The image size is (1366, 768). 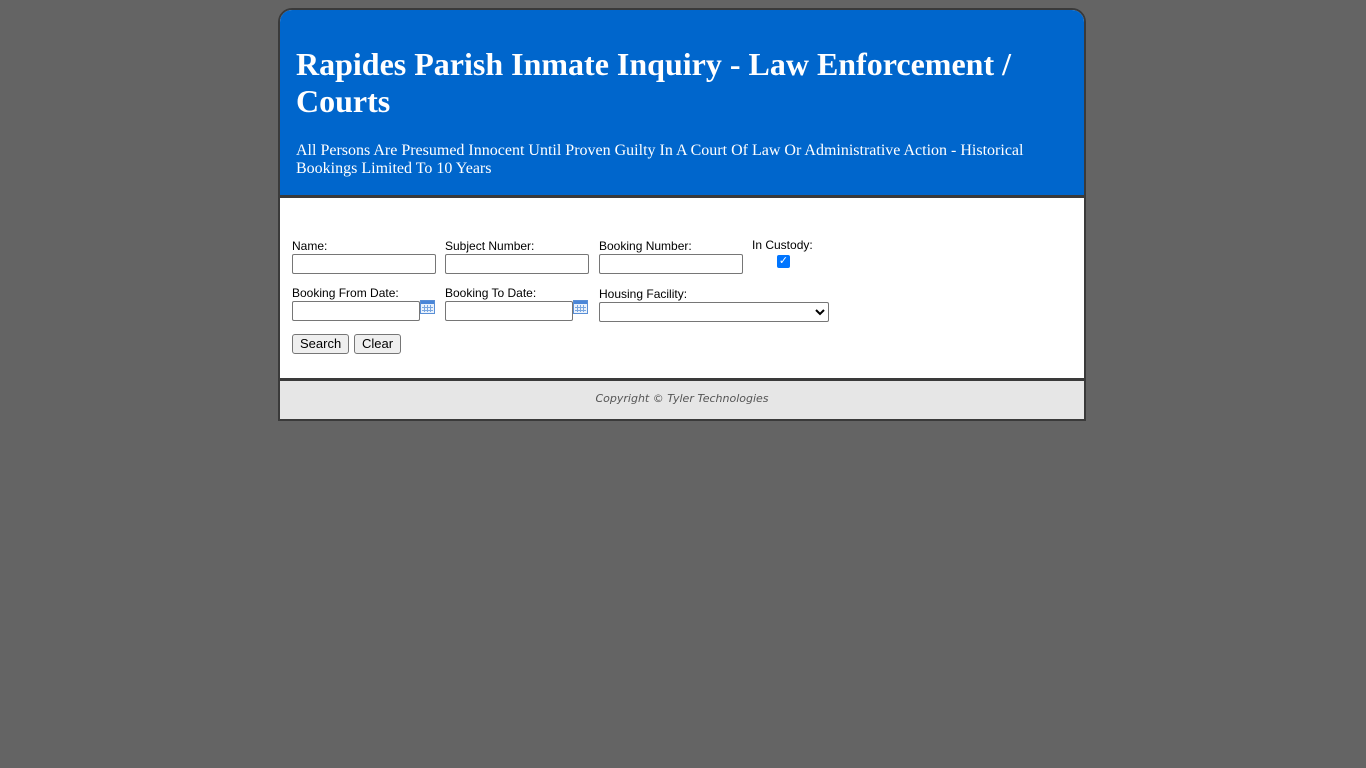 I want to click on name-label: Name:, so click(x=310, y=246).